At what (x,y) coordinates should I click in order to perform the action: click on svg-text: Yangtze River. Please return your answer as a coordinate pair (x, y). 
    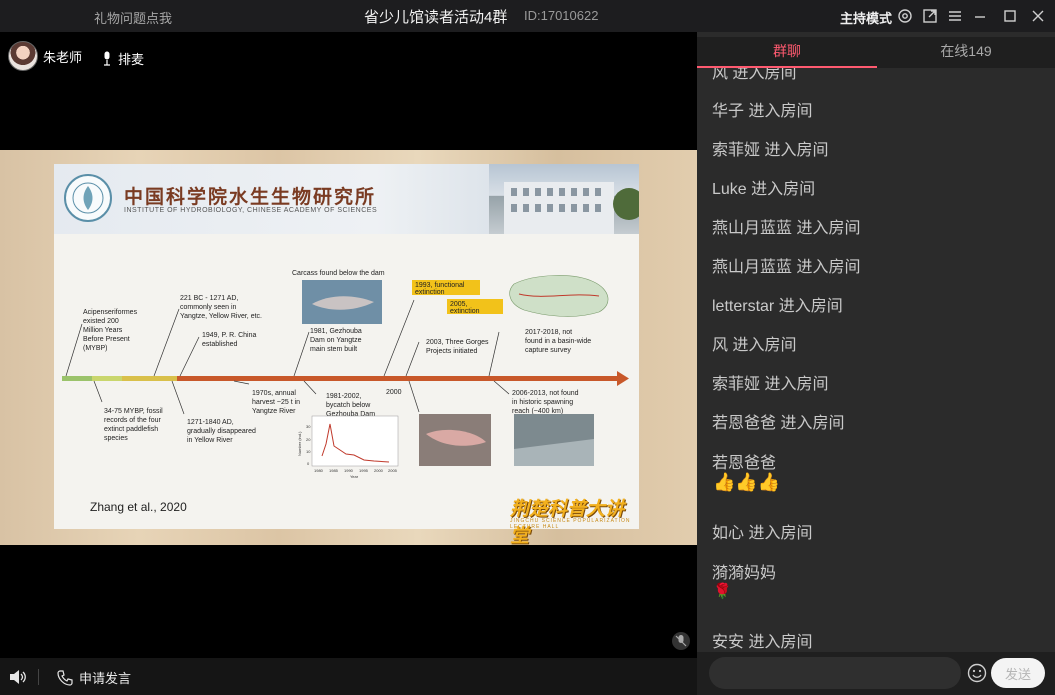
    Looking at the image, I should click on (274, 411).